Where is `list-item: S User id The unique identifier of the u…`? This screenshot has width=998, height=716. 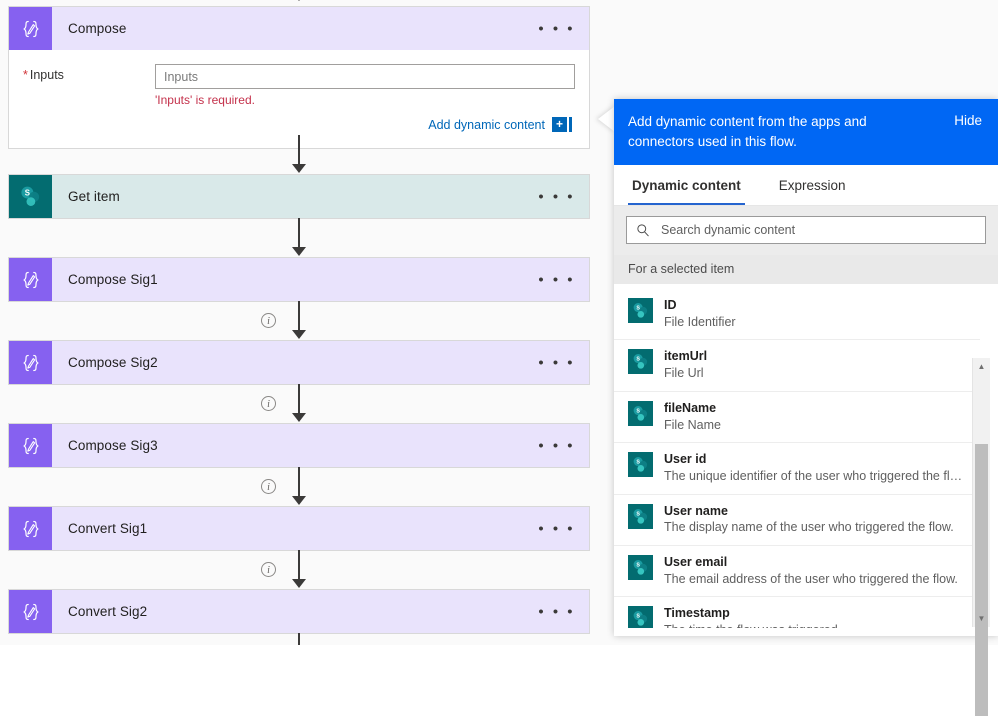 list-item: S User id The unique identifier of the u… is located at coordinates (797, 469).